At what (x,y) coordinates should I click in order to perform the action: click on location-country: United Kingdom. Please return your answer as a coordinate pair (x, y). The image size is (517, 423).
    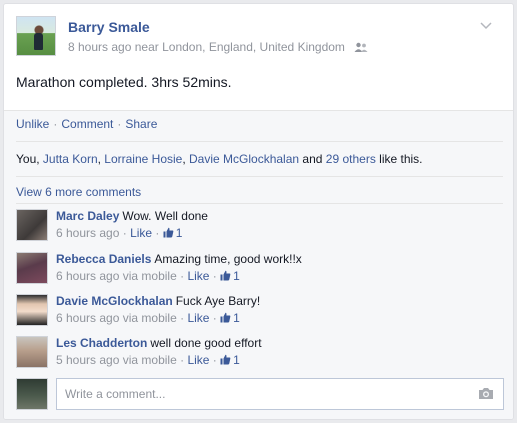
    Looking at the image, I should click on (302, 47).